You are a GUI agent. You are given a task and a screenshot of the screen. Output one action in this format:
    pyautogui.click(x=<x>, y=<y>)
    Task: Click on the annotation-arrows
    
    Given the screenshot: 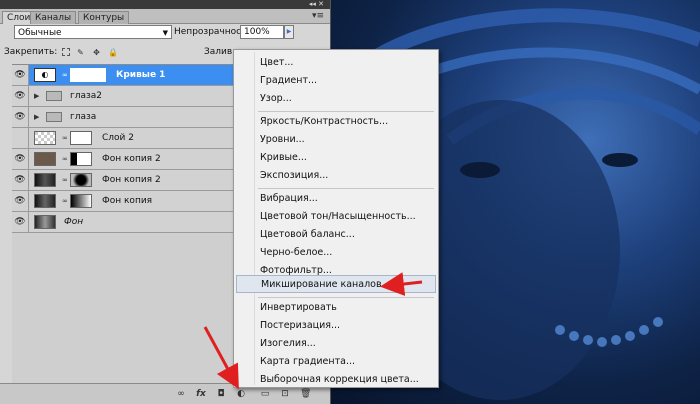 What is the action you would take?
    pyautogui.click(x=313, y=331)
    